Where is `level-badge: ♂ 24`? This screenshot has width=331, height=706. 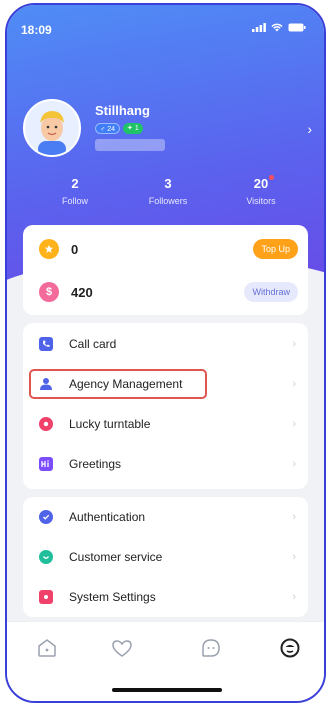 level-badge: ♂ 24 is located at coordinates (107, 128).